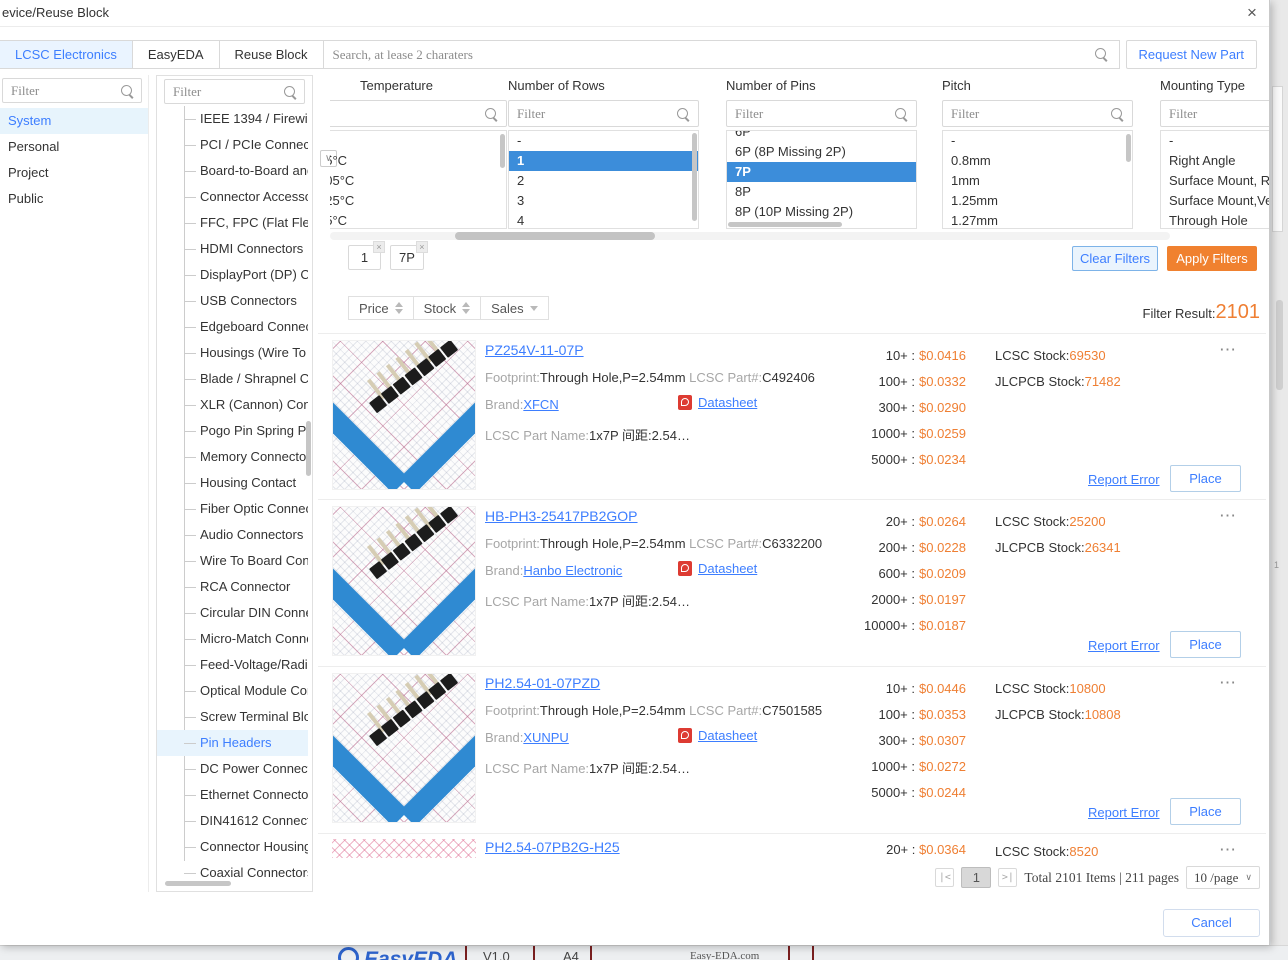 The height and width of the screenshot is (960, 1288). What do you see at coordinates (561, 516) in the screenshot?
I see `part-name-link: HB-PH3-25417PB2GOP` at bounding box center [561, 516].